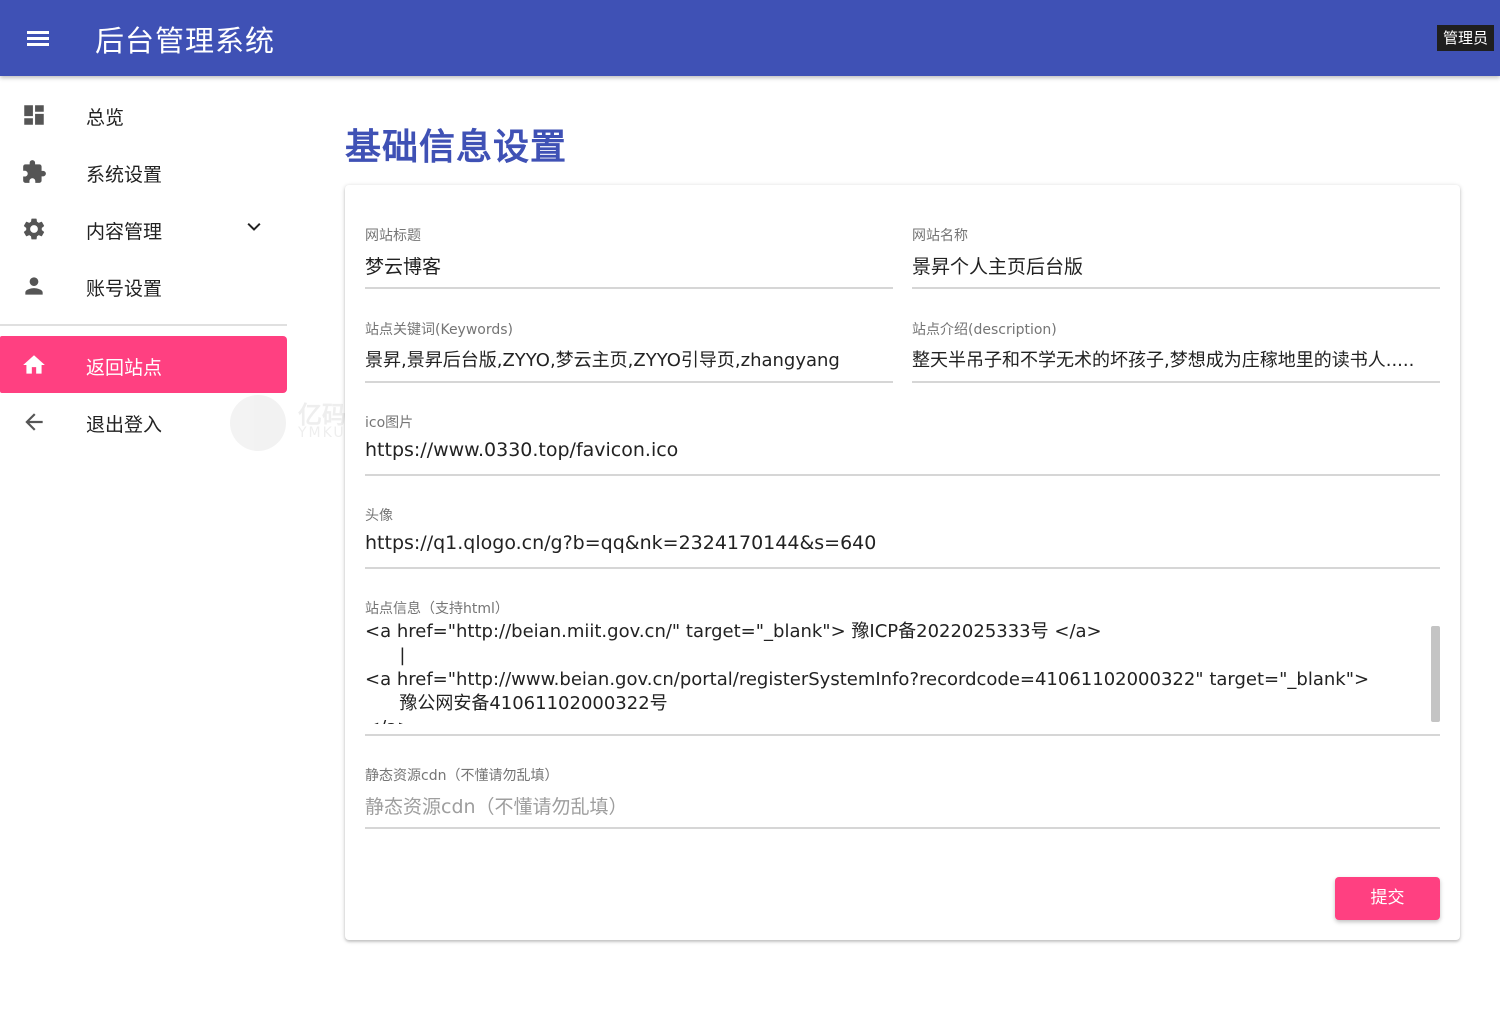  What do you see at coordinates (124, 232) in the screenshot?
I see `sidebar-item-label: 内容管理` at bounding box center [124, 232].